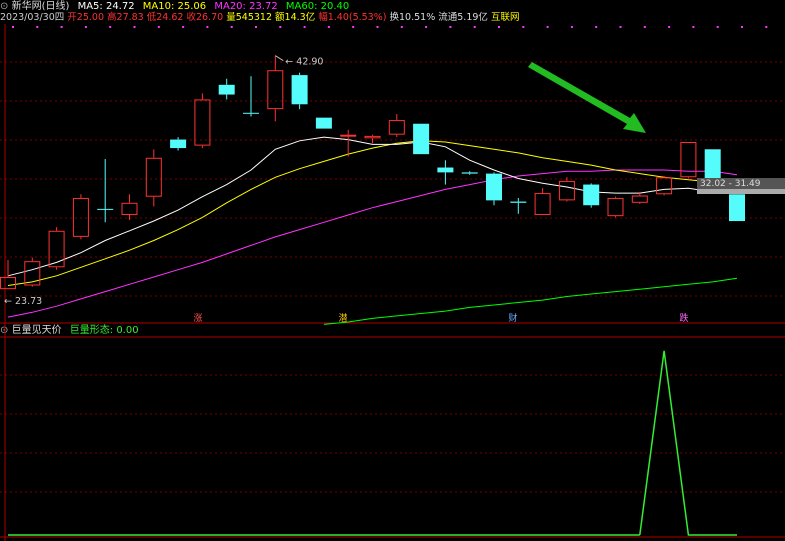 This screenshot has height=541, width=785. What do you see at coordinates (342, 318) in the screenshot?
I see `signal-marker: 潜` at bounding box center [342, 318].